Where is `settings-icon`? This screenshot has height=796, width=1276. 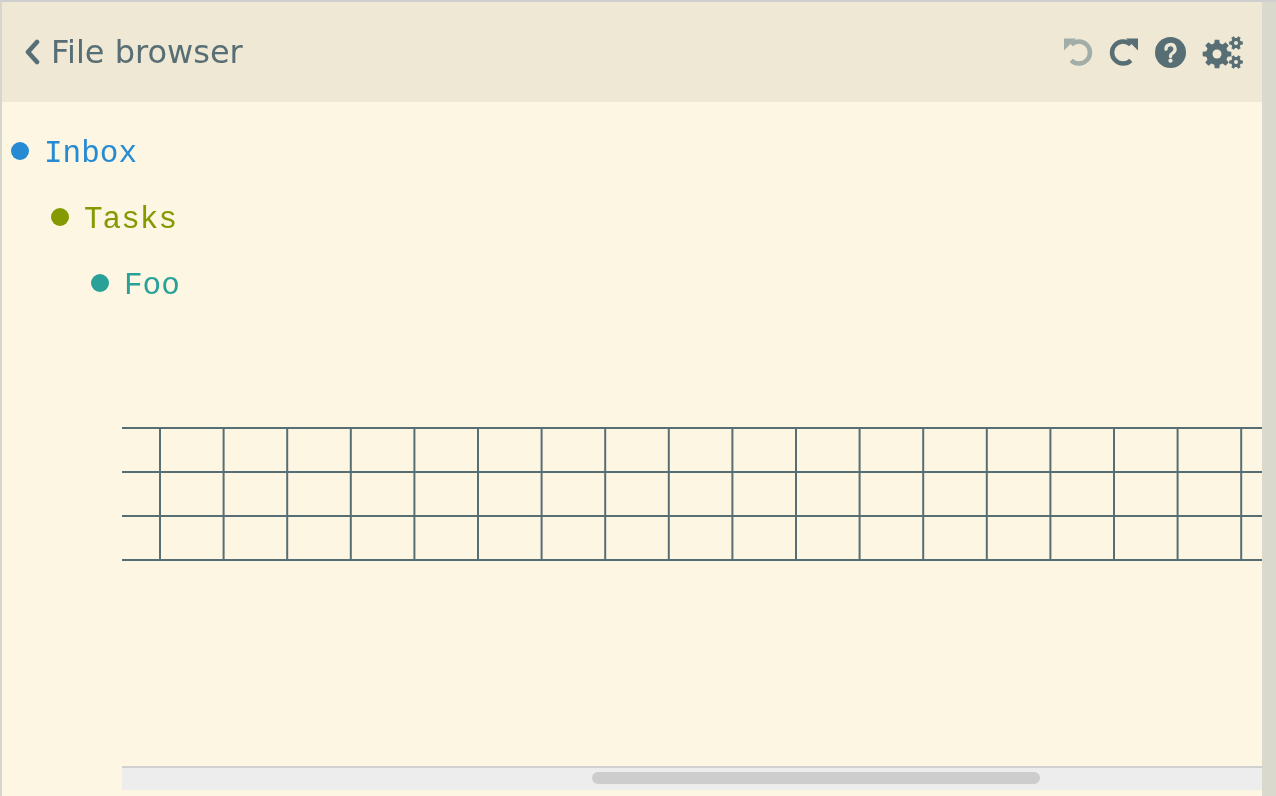
settings-icon is located at coordinates (1222, 52).